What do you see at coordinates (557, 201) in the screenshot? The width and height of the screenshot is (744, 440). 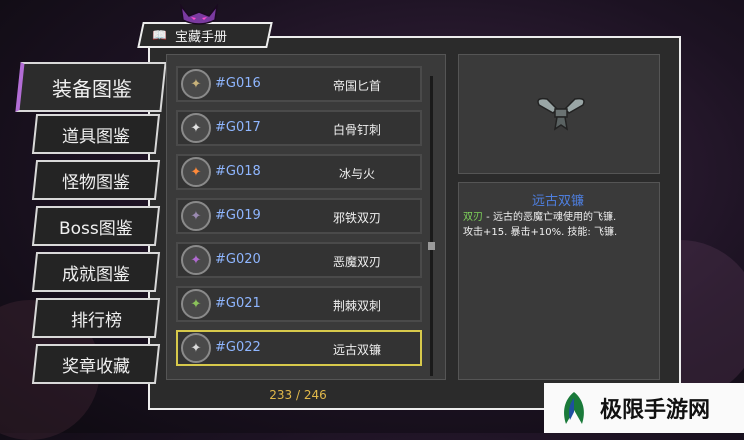 I see `item-title: 远古双镰` at bounding box center [557, 201].